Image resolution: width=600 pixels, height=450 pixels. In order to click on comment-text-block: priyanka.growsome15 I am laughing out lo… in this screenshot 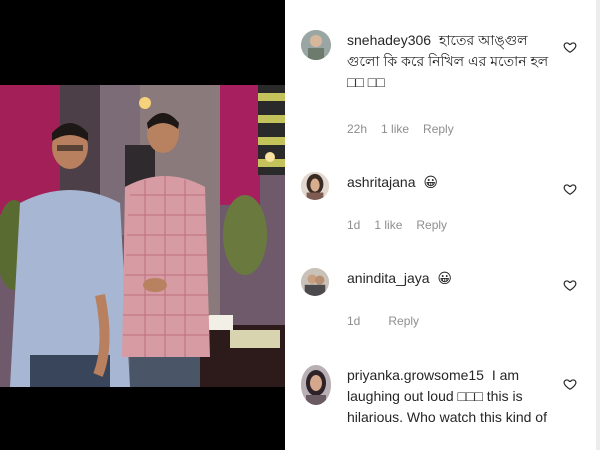, I will do `click(451, 396)`.